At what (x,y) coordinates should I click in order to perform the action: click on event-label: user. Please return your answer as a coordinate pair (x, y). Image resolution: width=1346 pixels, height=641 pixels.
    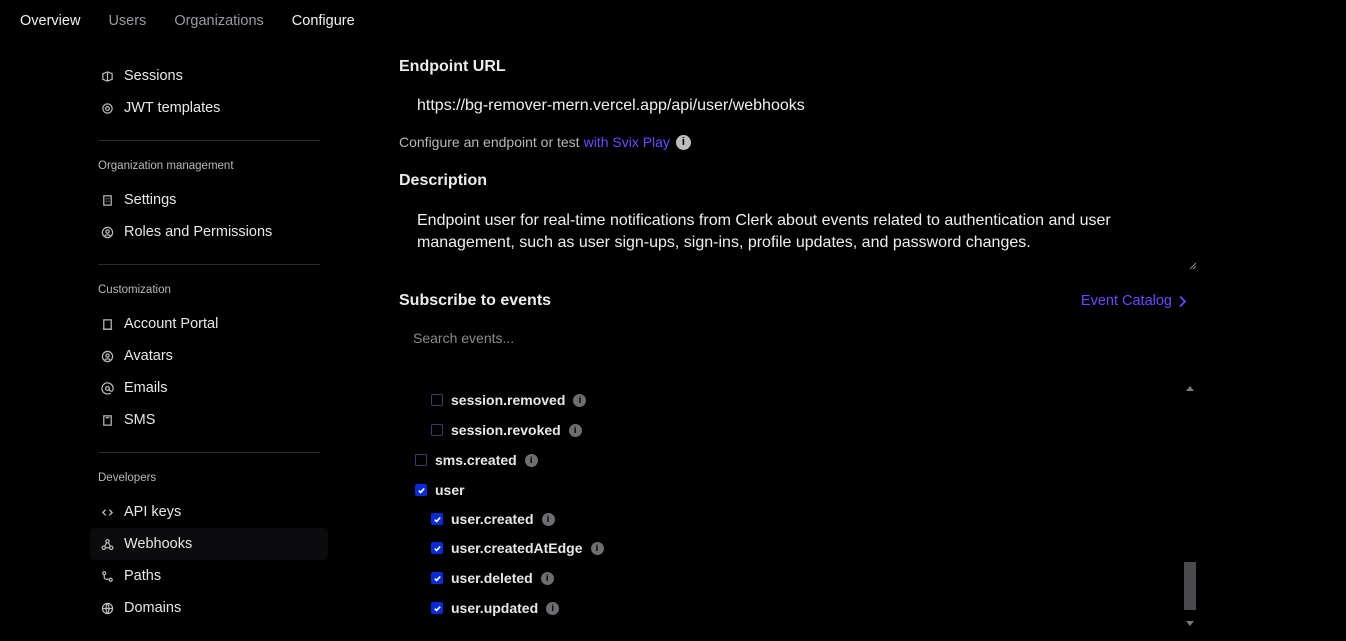
    Looking at the image, I should click on (450, 490).